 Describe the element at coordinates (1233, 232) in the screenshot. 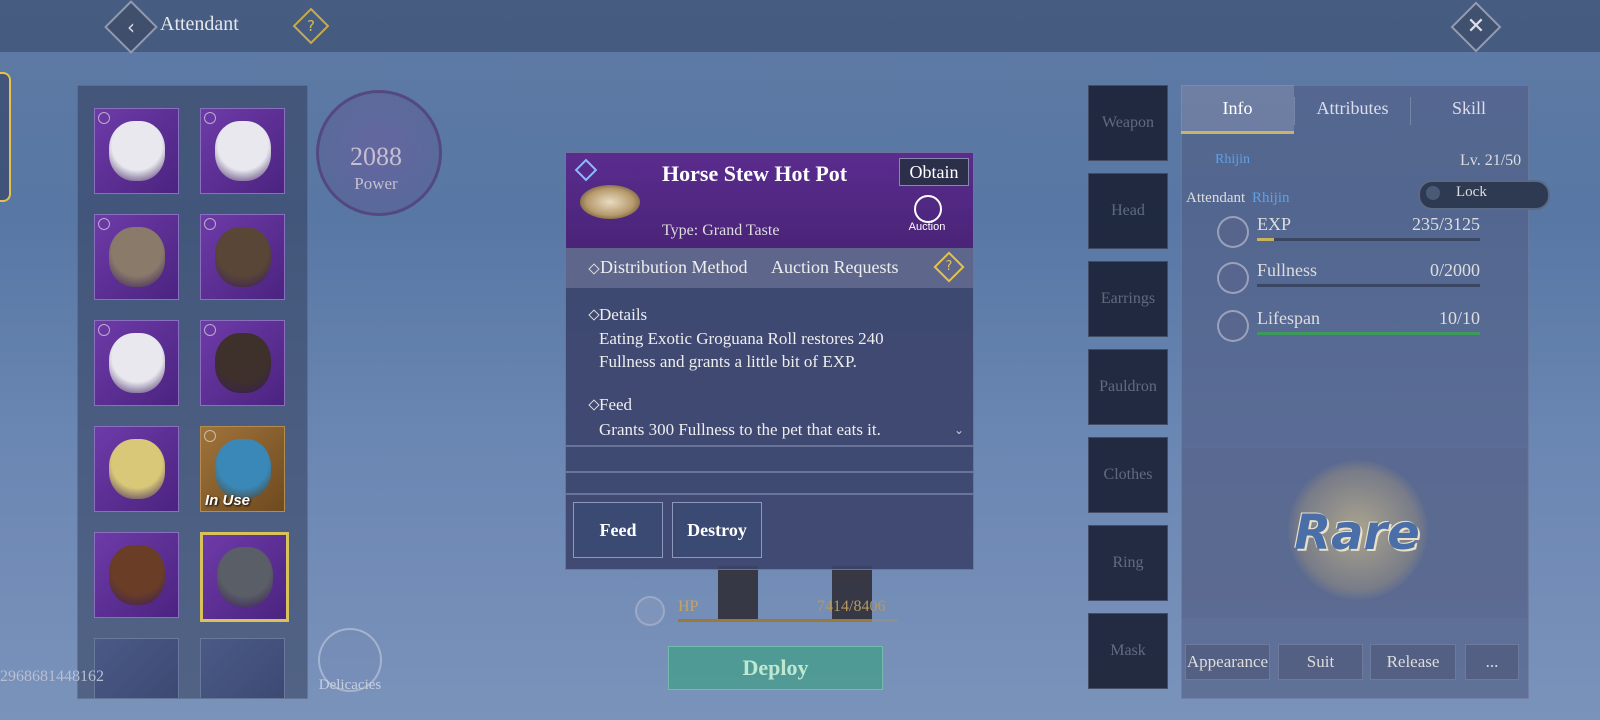

I see `exp-icon` at that location.